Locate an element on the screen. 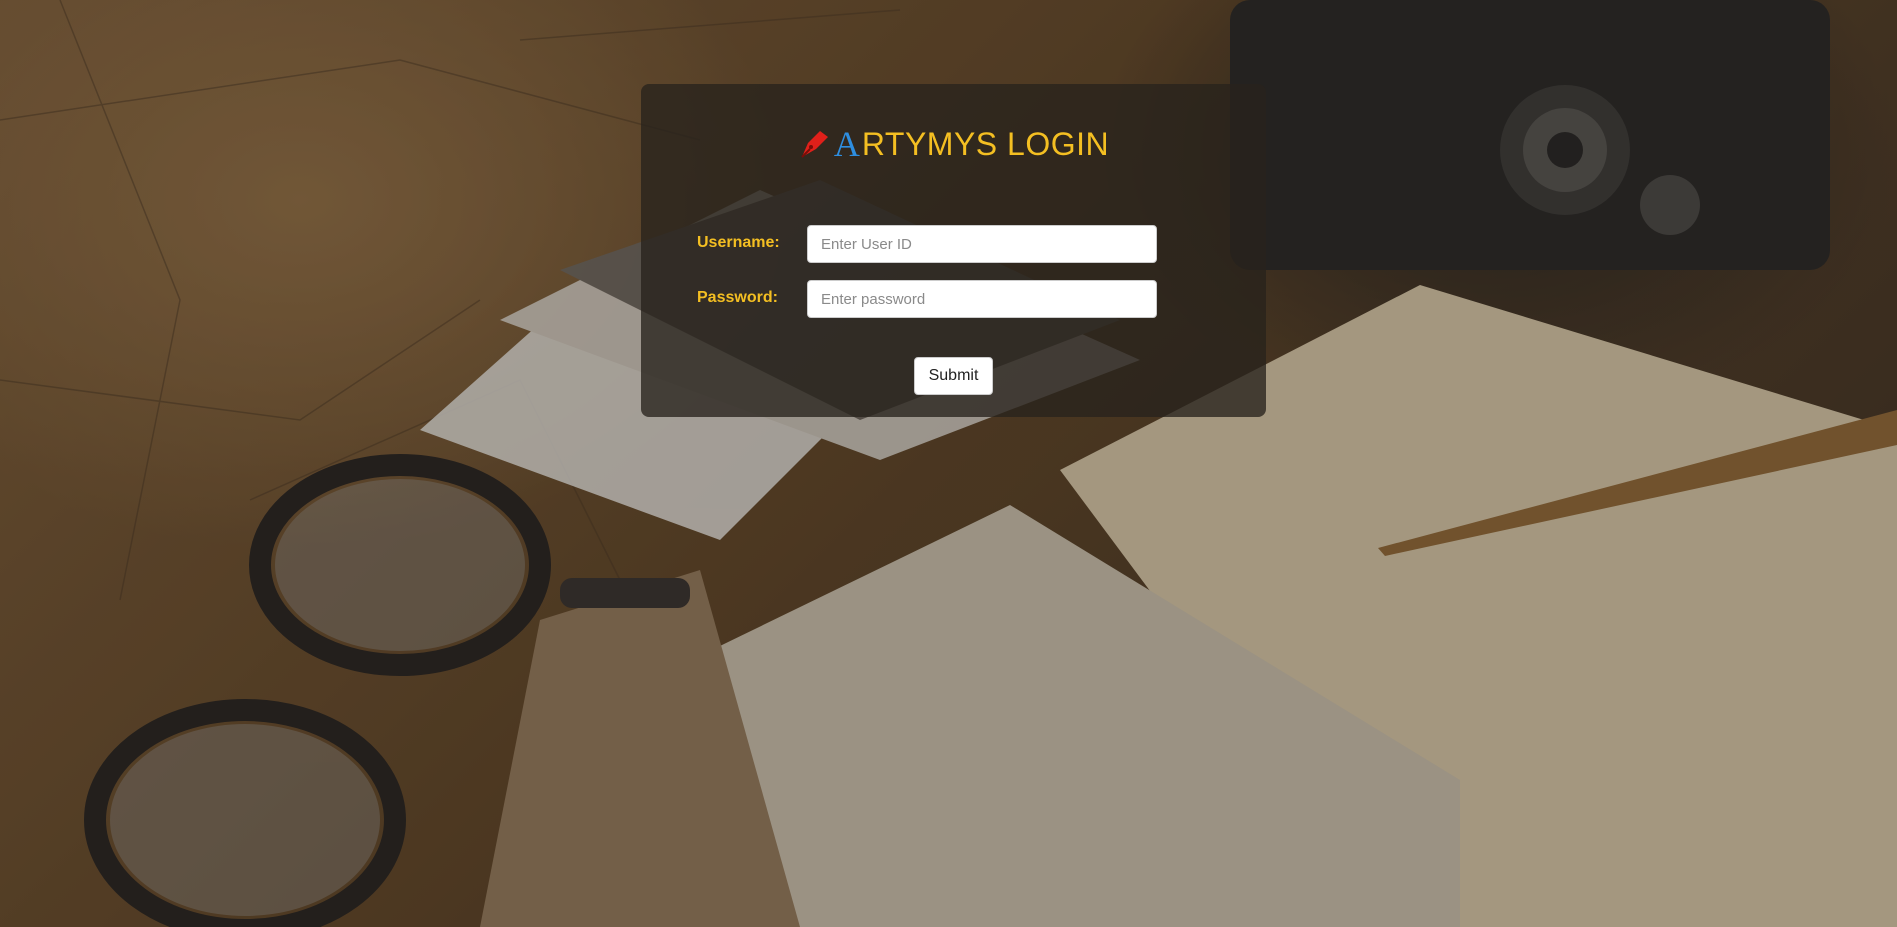 This screenshot has height=927, width=1897. title-first-letter: A is located at coordinates (846, 144).